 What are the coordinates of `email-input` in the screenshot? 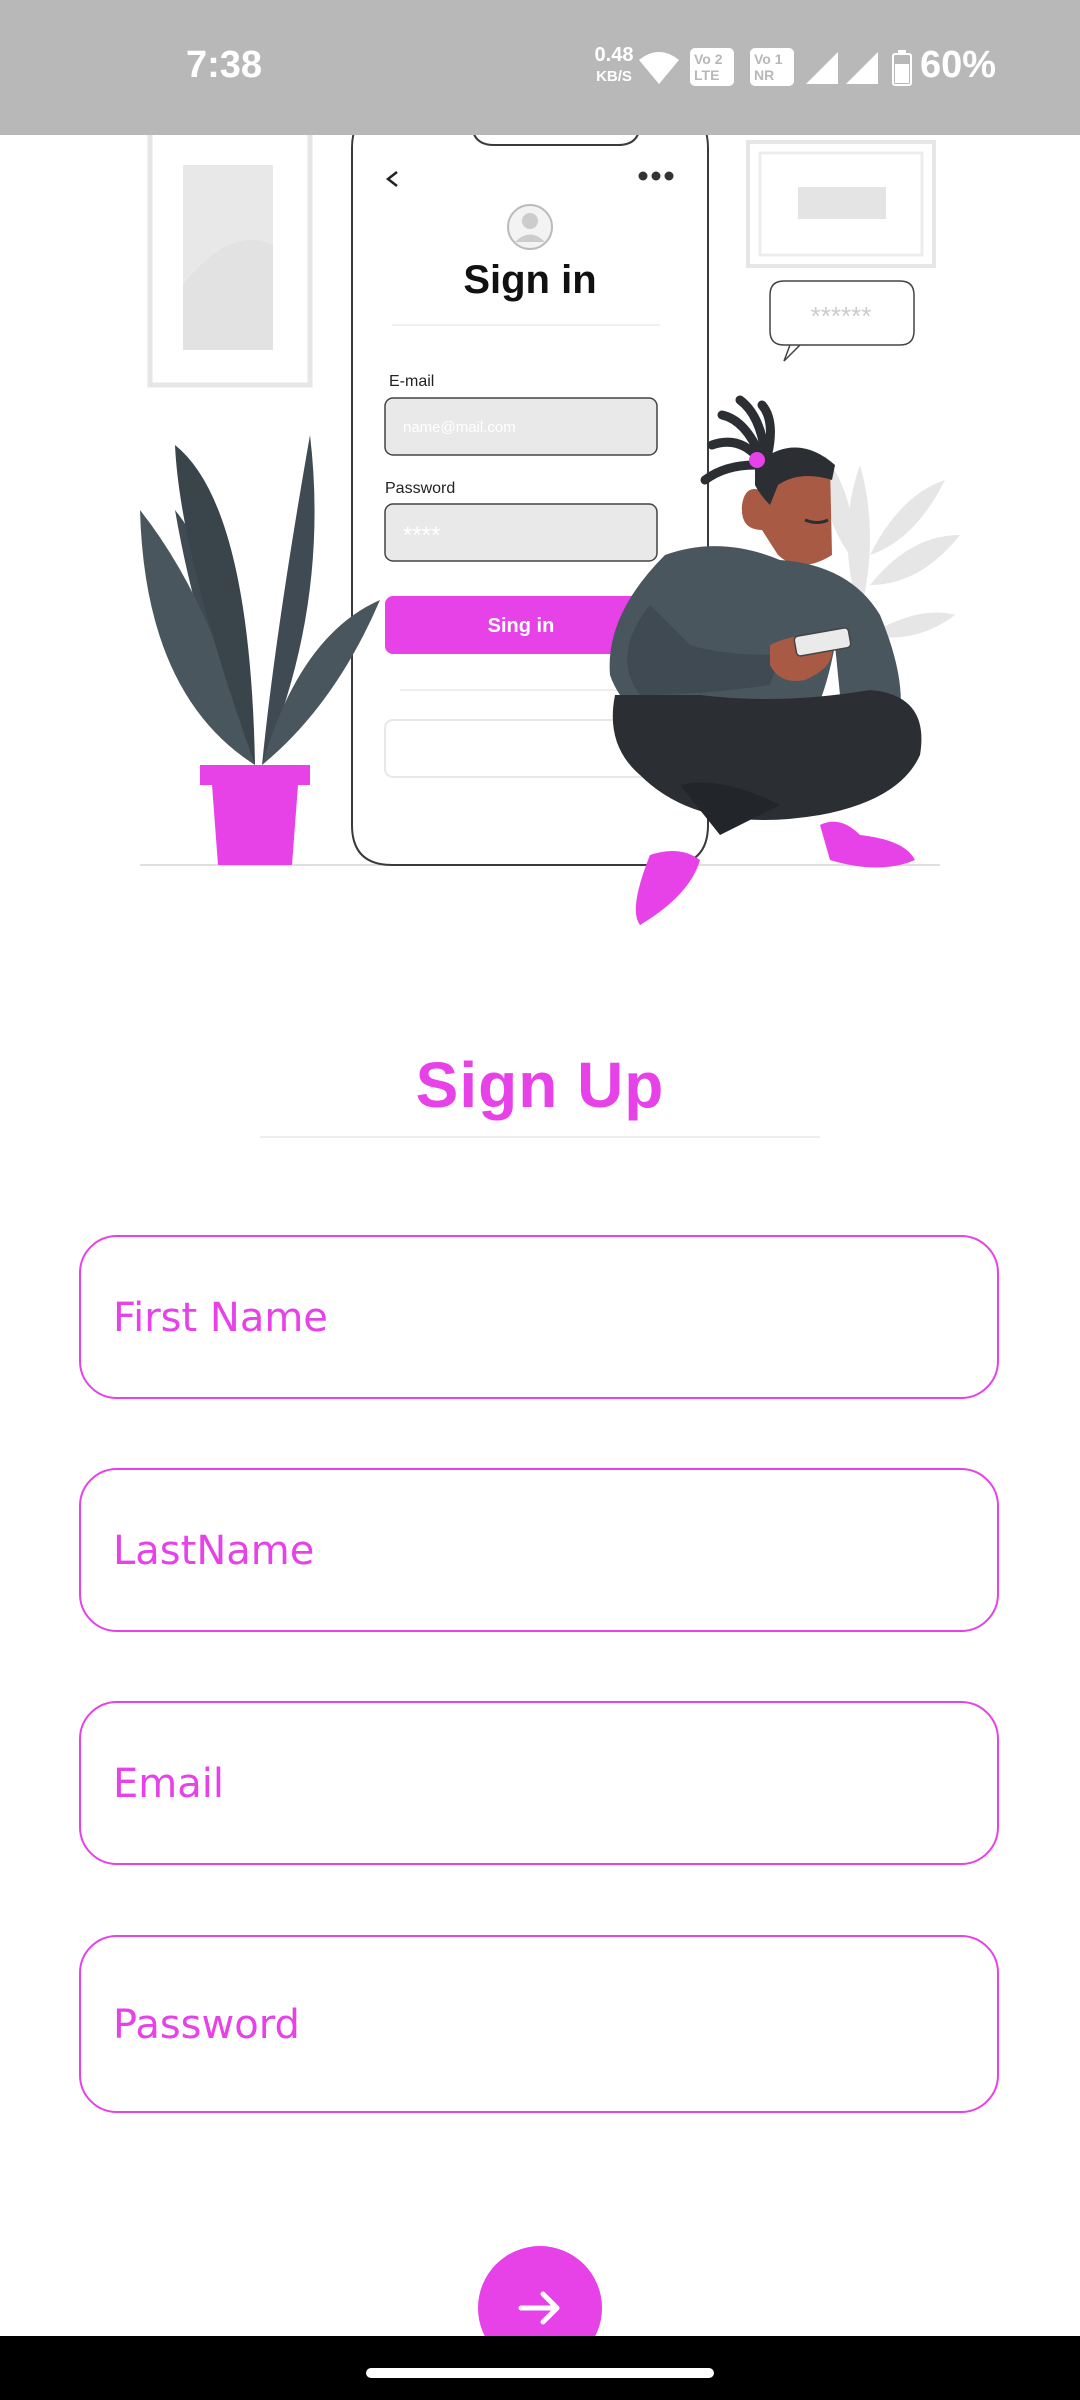 It's located at (543, 1784).